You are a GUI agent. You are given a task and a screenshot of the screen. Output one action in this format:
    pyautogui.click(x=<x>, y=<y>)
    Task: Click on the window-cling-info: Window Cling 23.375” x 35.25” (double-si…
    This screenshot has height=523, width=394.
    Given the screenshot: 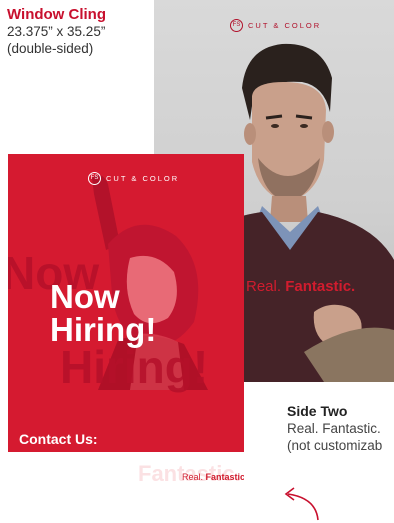 What is the action you would take?
    pyautogui.click(x=56, y=31)
    